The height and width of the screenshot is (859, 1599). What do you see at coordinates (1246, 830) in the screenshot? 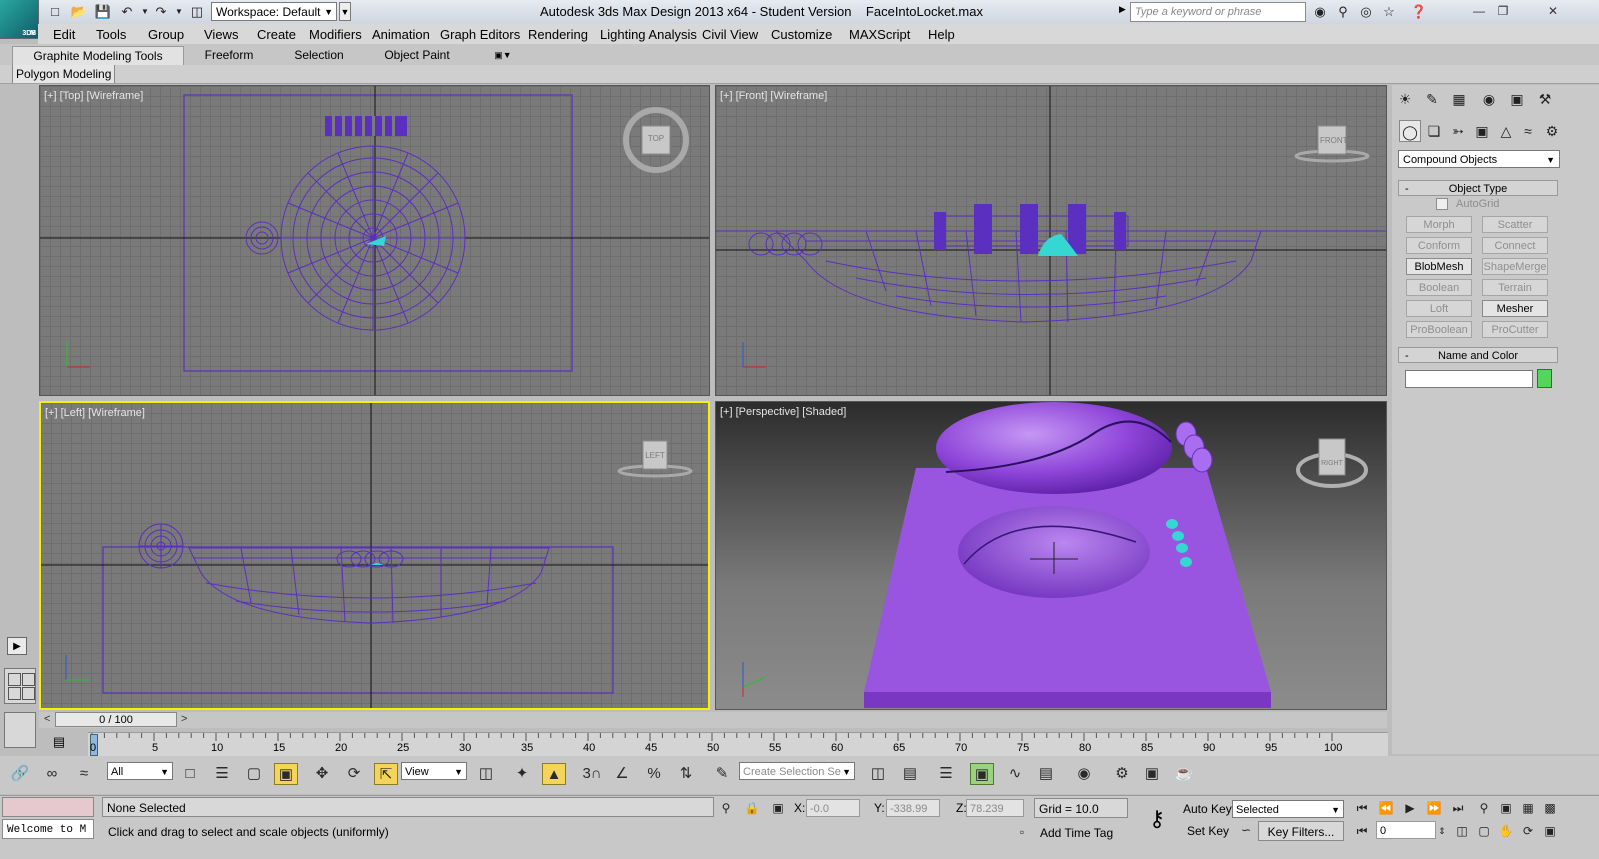
I see `default-in-out-tangents-icon: ∽` at bounding box center [1246, 830].